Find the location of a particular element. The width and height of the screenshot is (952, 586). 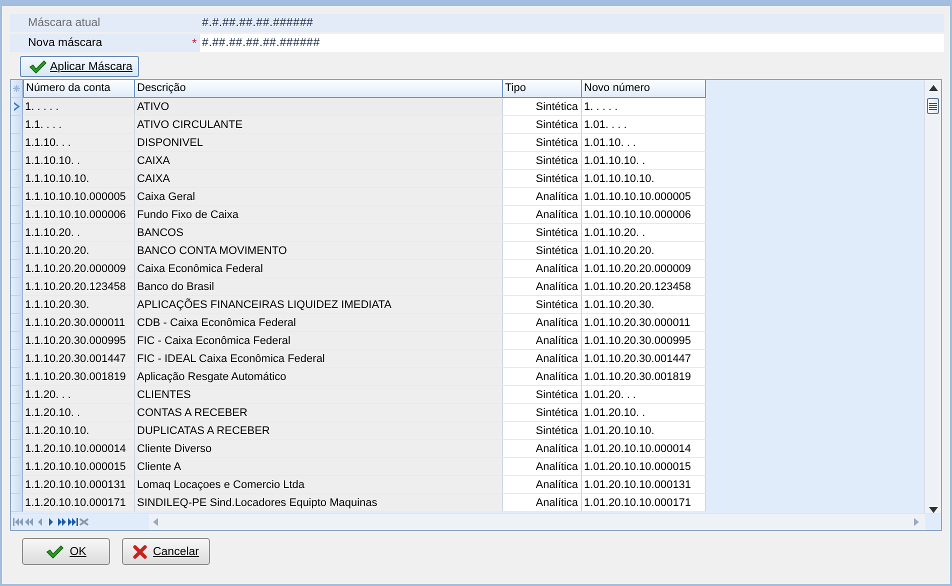

table-cell: CLIENTES is located at coordinates (319, 395).